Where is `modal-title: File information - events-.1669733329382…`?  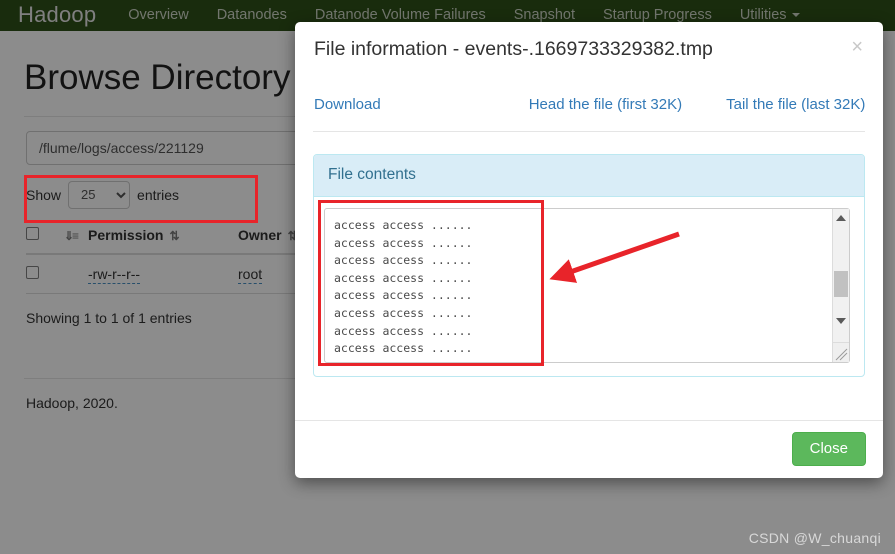
modal-title: File information - events-.1669733329382… is located at coordinates (513, 49).